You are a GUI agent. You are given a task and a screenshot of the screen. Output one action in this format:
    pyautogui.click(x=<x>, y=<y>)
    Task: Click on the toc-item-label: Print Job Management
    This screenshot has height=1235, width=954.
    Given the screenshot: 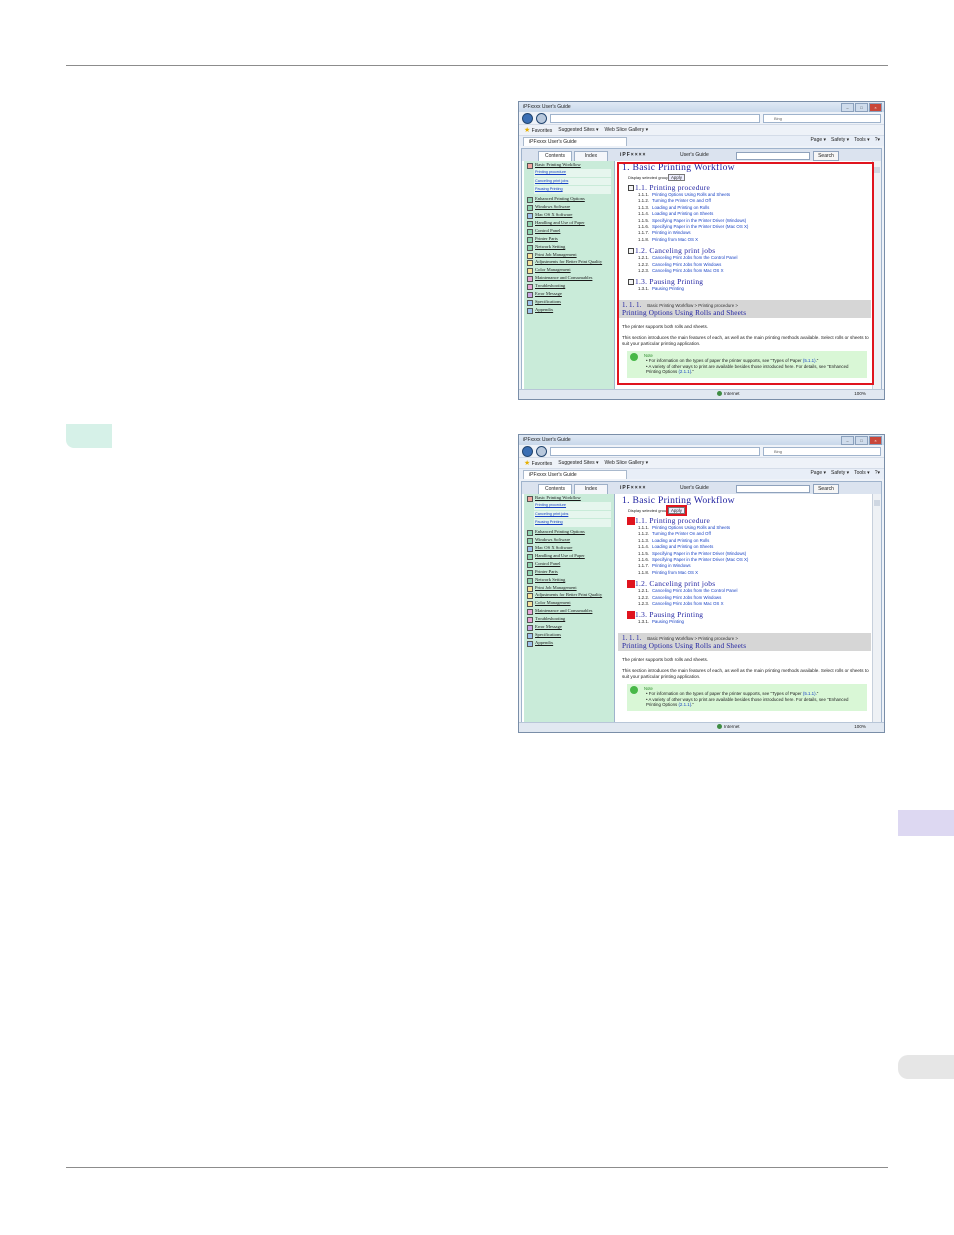 What is the action you would take?
    pyautogui.click(x=556, y=254)
    